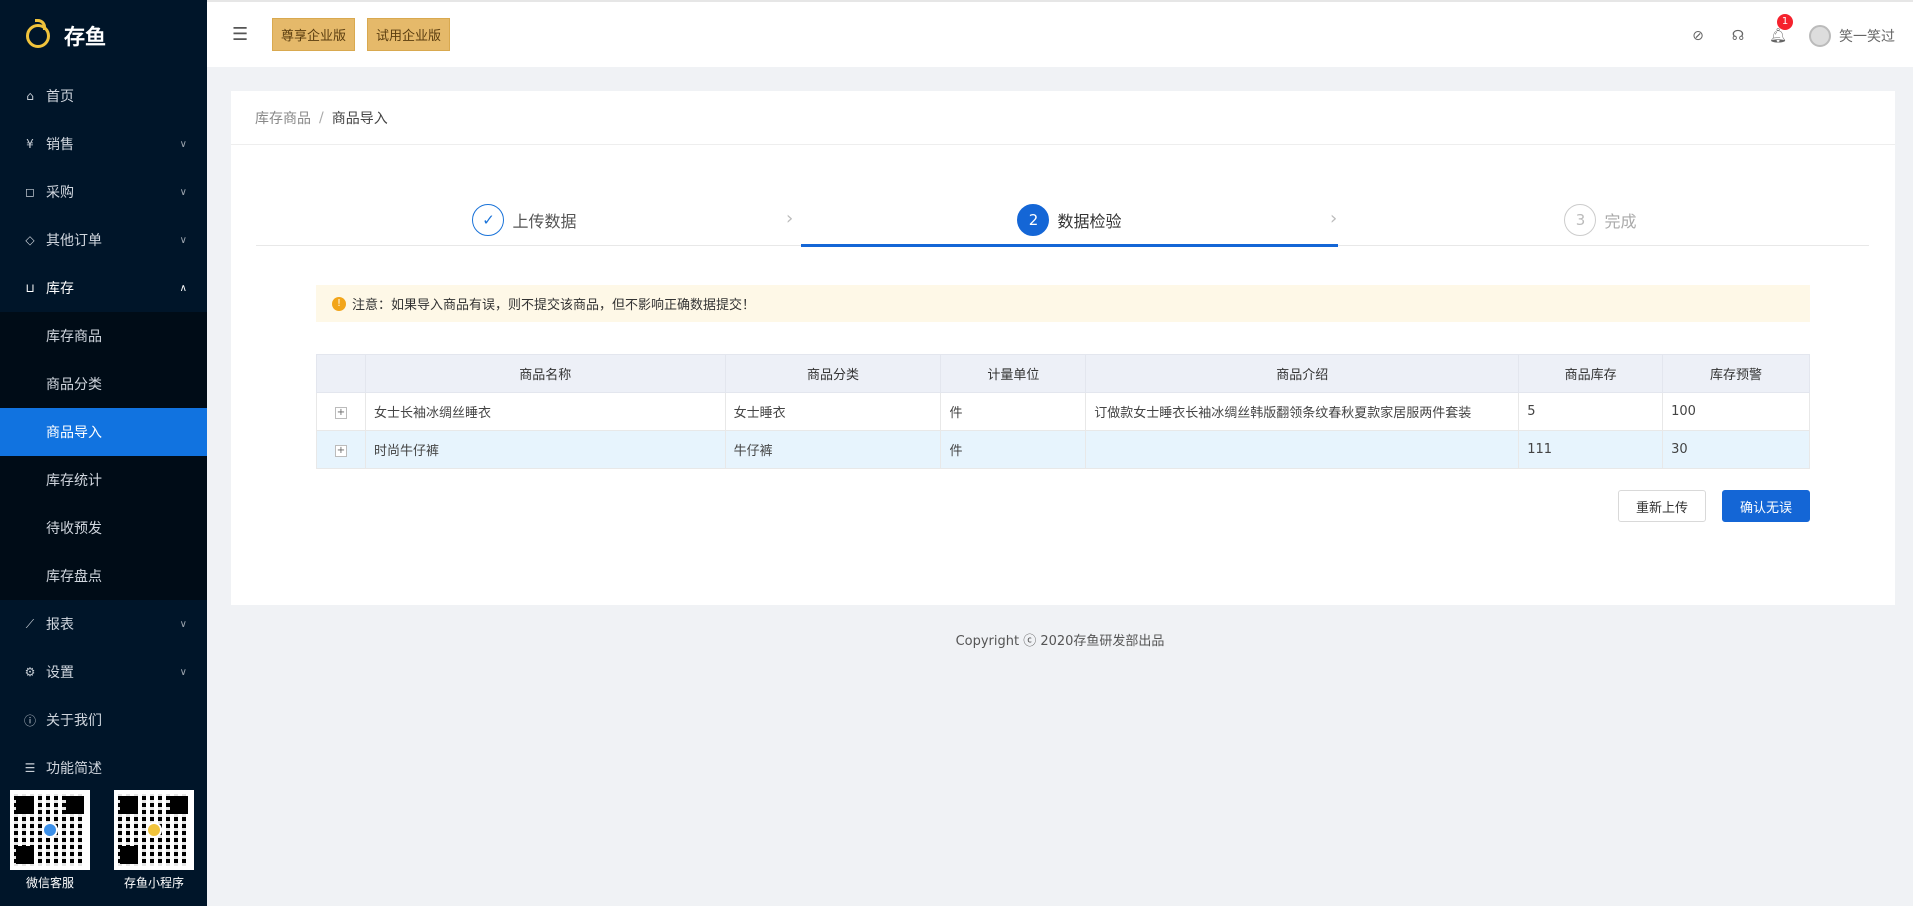  Describe the element at coordinates (49, 883) in the screenshot. I see `qr-label: 微信客服` at that location.